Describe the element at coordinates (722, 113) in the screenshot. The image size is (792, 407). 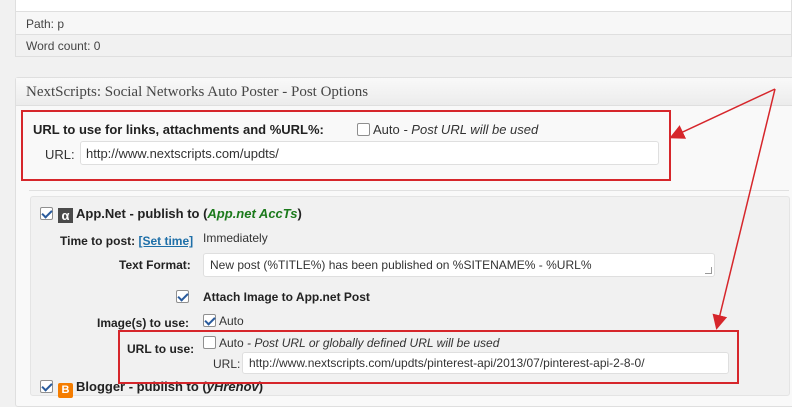
I see `arrow-to-top-box` at that location.